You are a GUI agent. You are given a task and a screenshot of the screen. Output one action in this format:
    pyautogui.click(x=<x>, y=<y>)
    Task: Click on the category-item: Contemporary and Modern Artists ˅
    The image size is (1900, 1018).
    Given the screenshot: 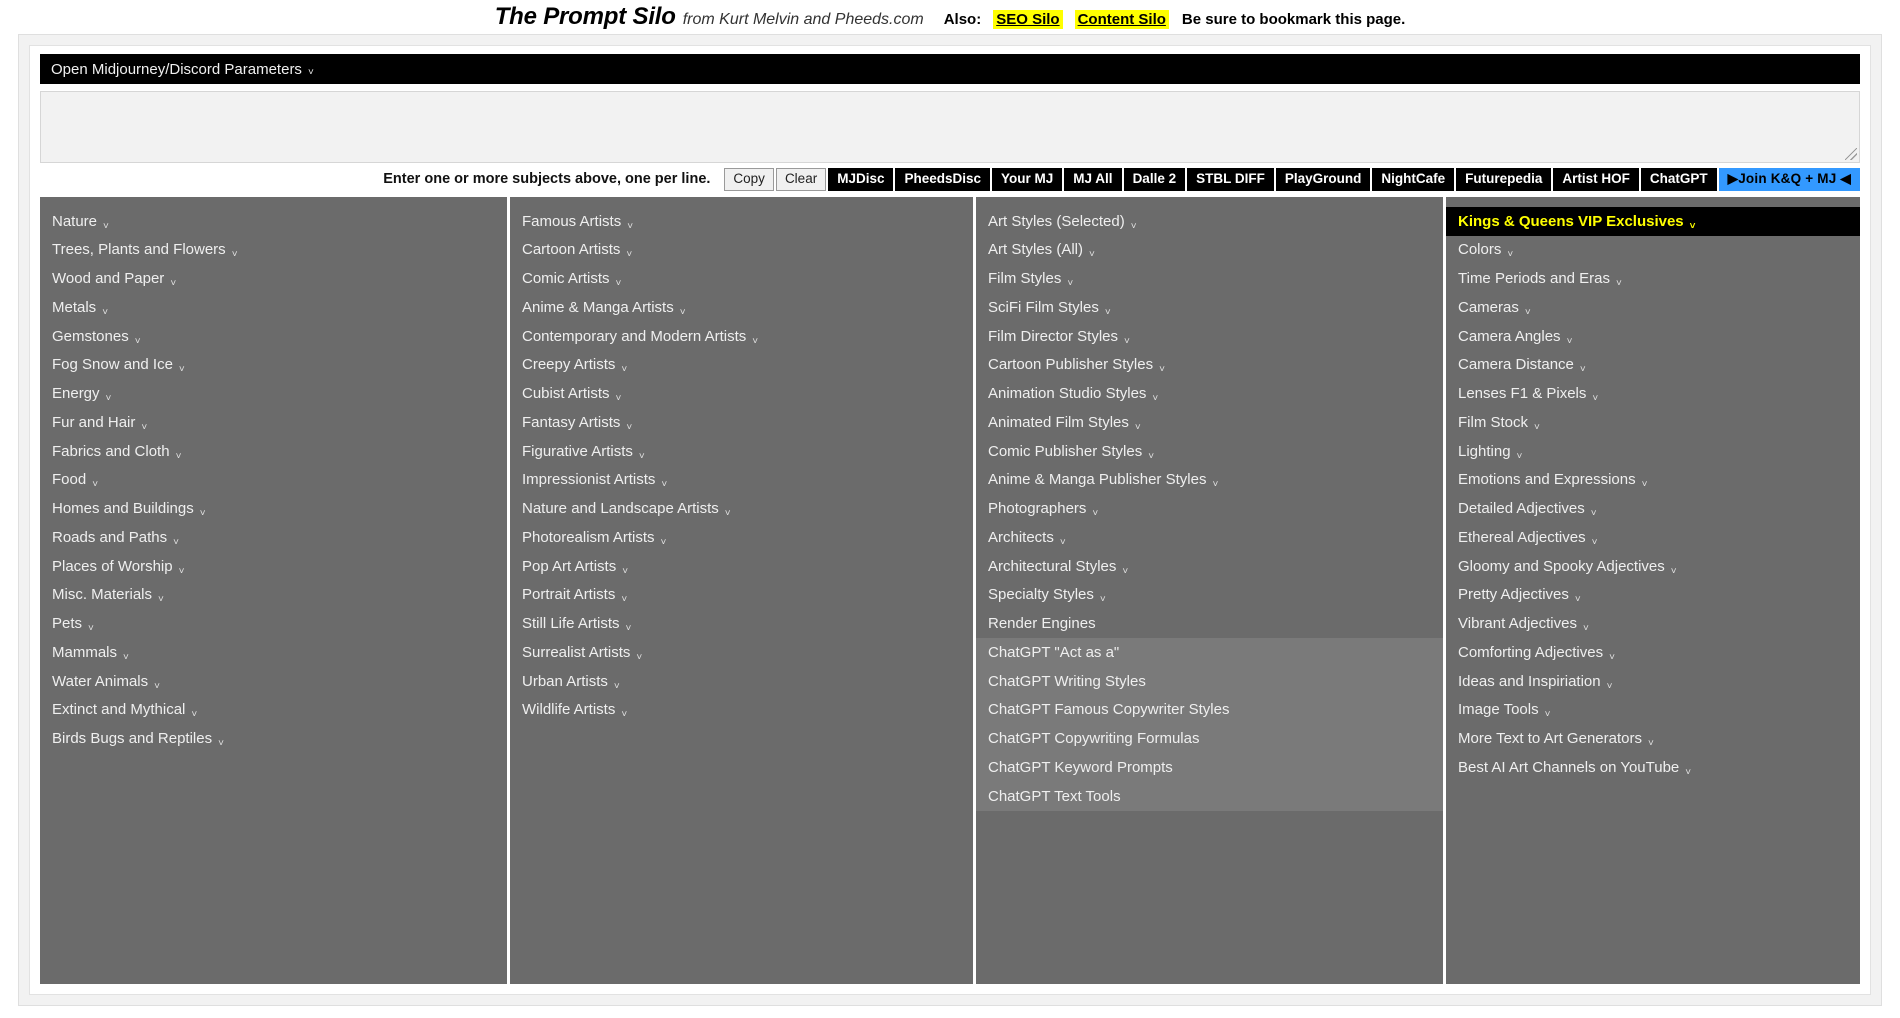 What is the action you would take?
    pyautogui.click(x=741, y=336)
    